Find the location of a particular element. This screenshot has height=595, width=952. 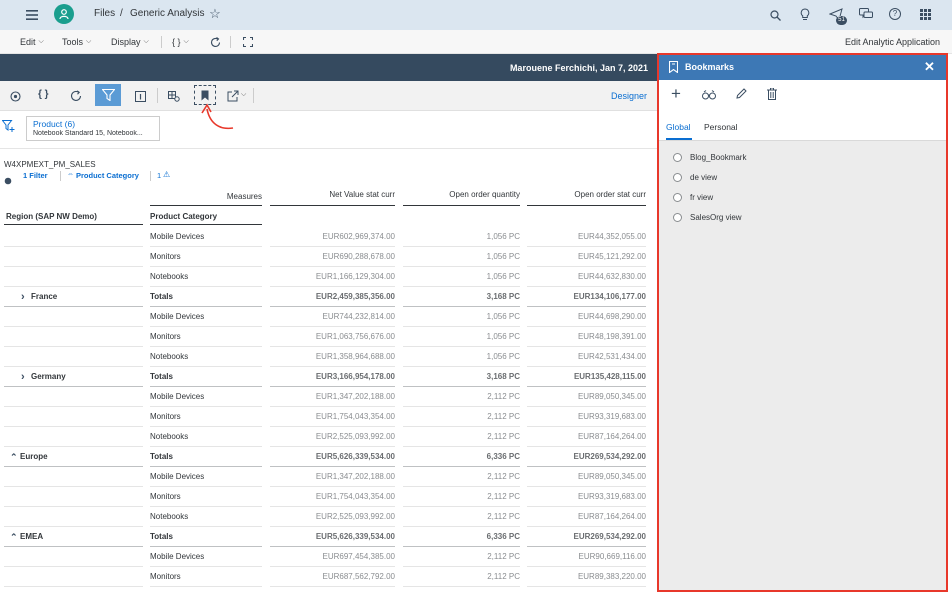

value-cell: EUR3,166,954,178.00 is located at coordinates (355, 376).